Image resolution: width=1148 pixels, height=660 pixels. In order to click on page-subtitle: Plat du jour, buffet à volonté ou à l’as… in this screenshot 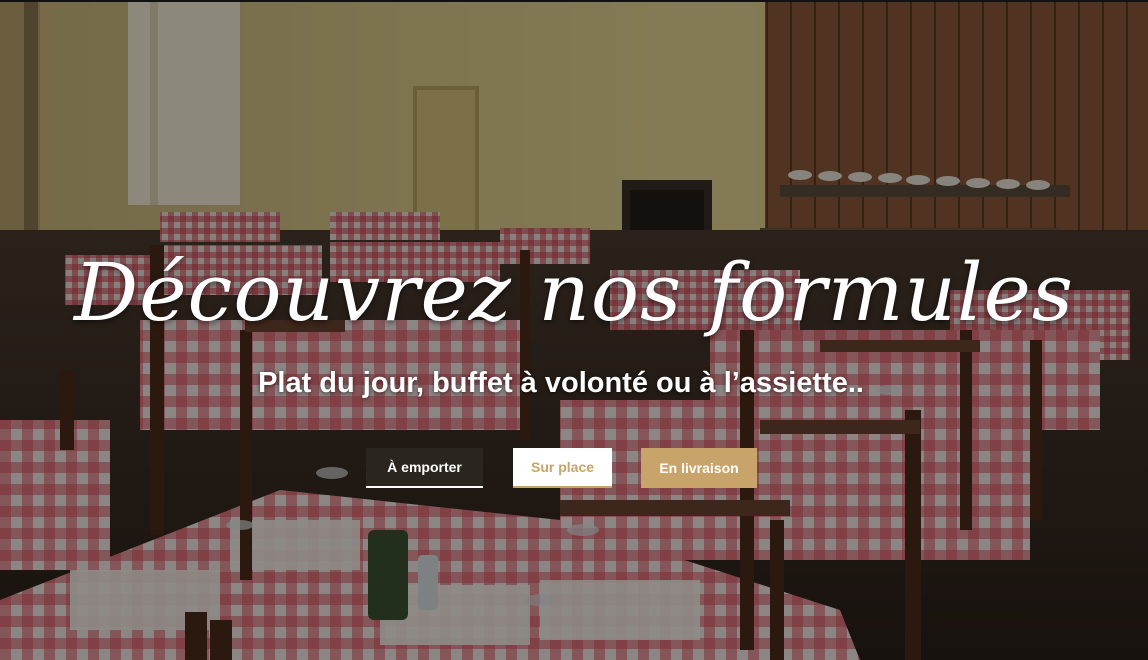, I will do `click(561, 383)`.